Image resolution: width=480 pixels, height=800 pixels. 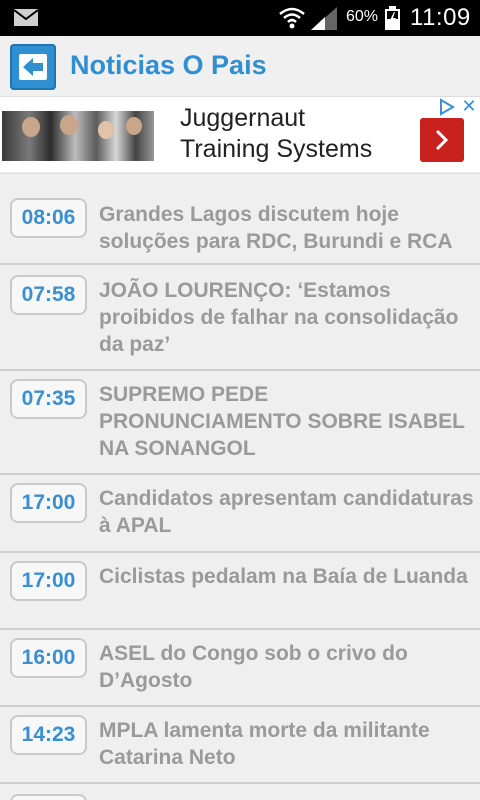 I want to click on headline: ASEL do Congo sob o crivo do D’Agosto, so click(x=253, y=667).